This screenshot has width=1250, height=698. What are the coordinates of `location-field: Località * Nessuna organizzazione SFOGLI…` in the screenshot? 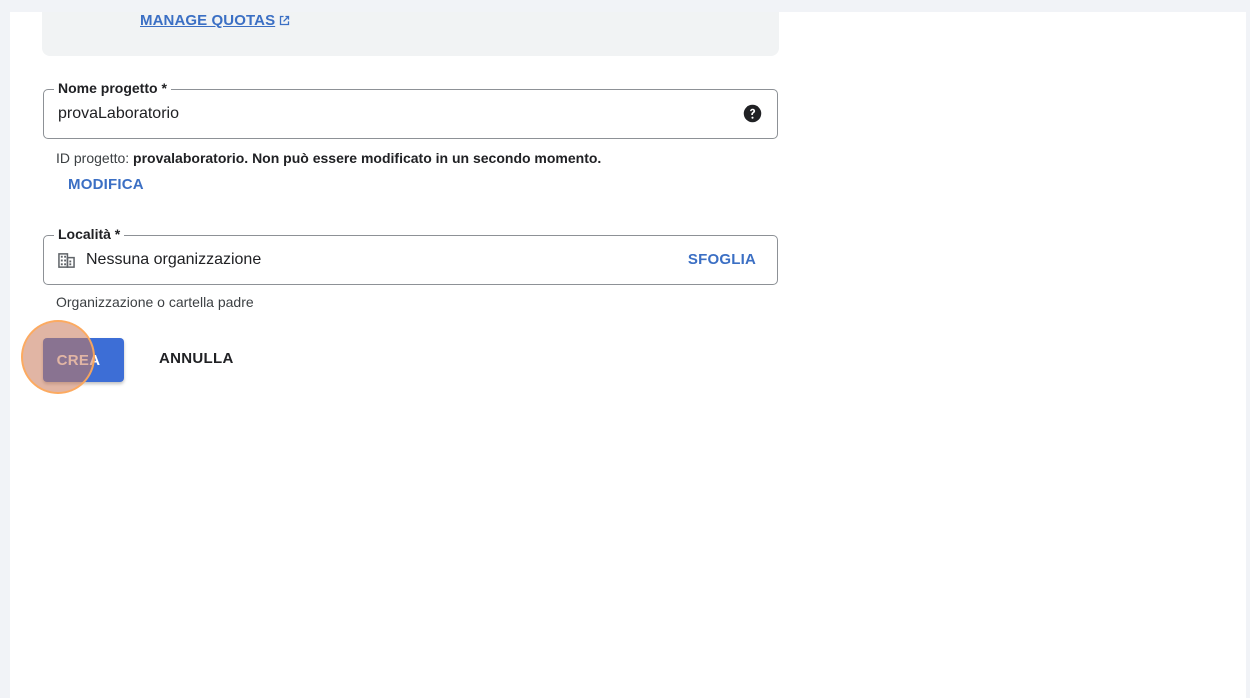 It's located at (410, 255).